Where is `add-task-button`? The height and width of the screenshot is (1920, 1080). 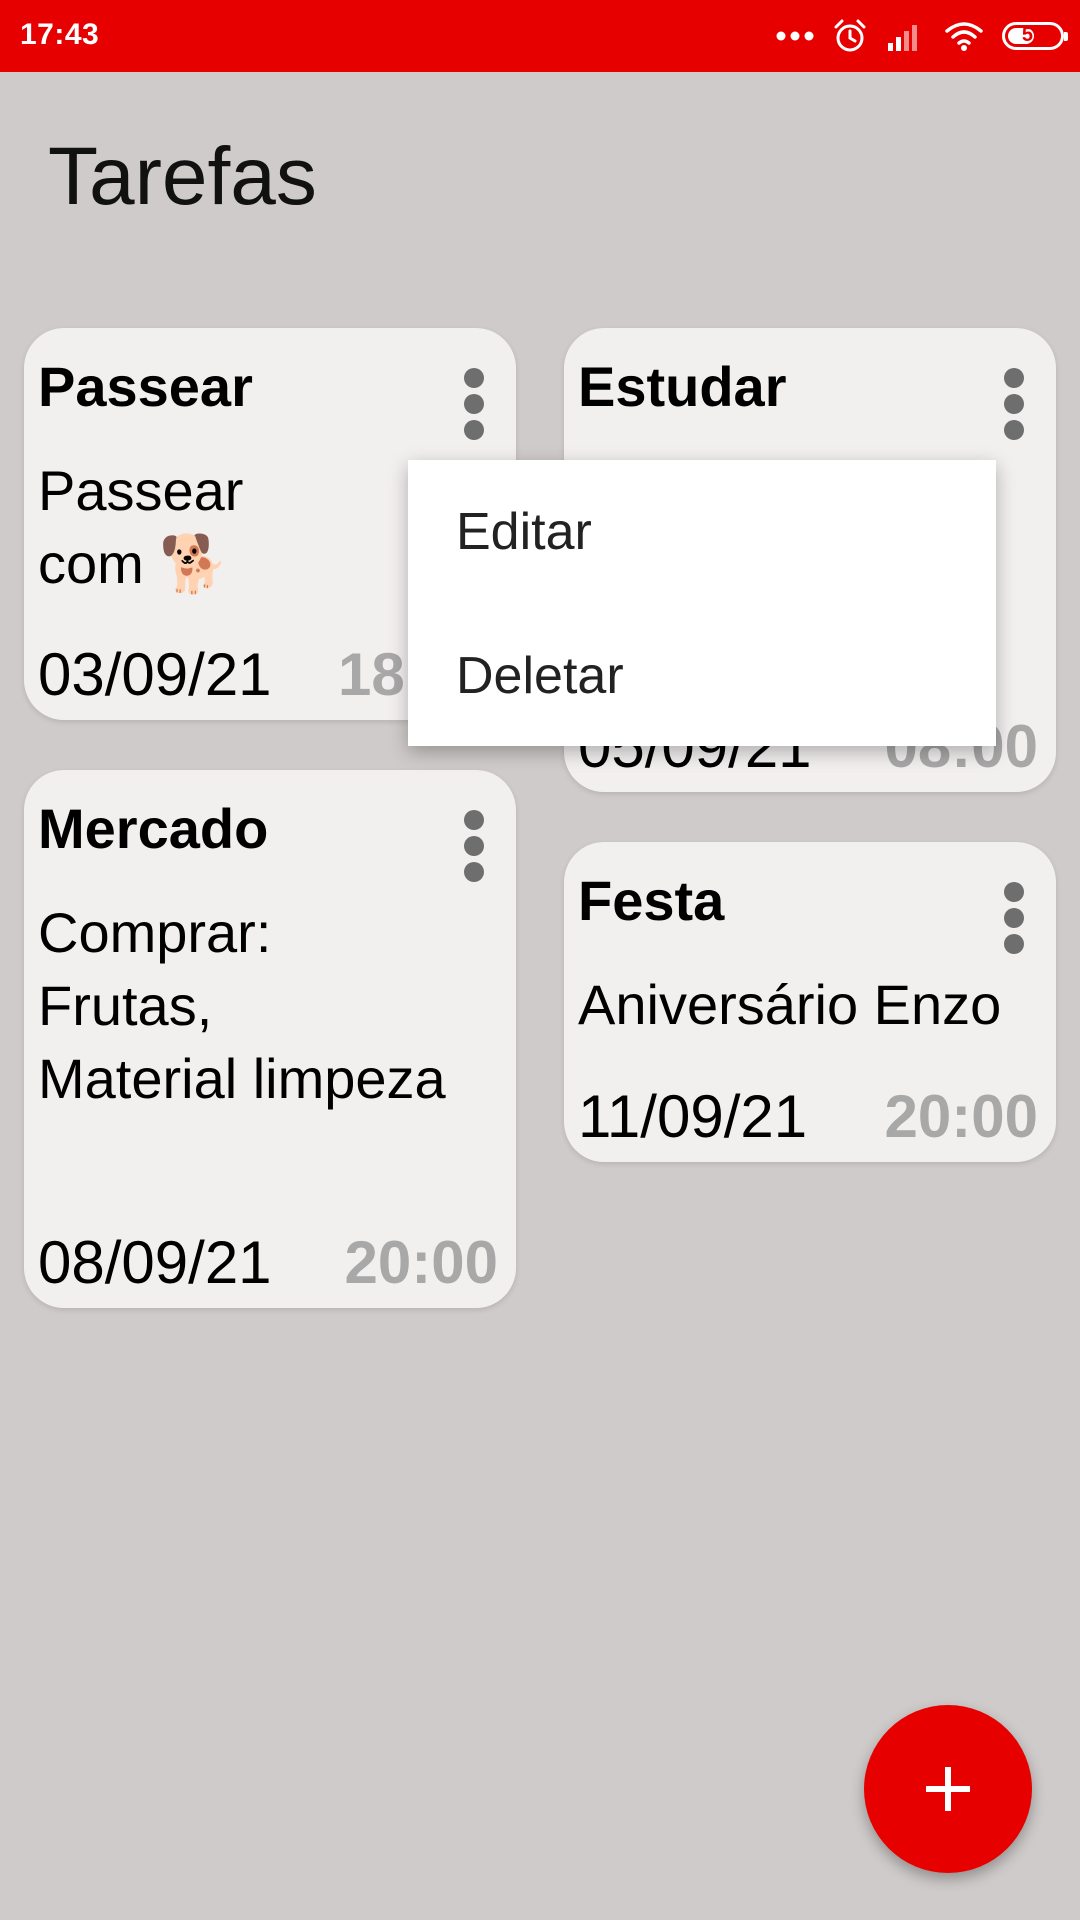
add-task-button is located at coordinates (948, 1789).